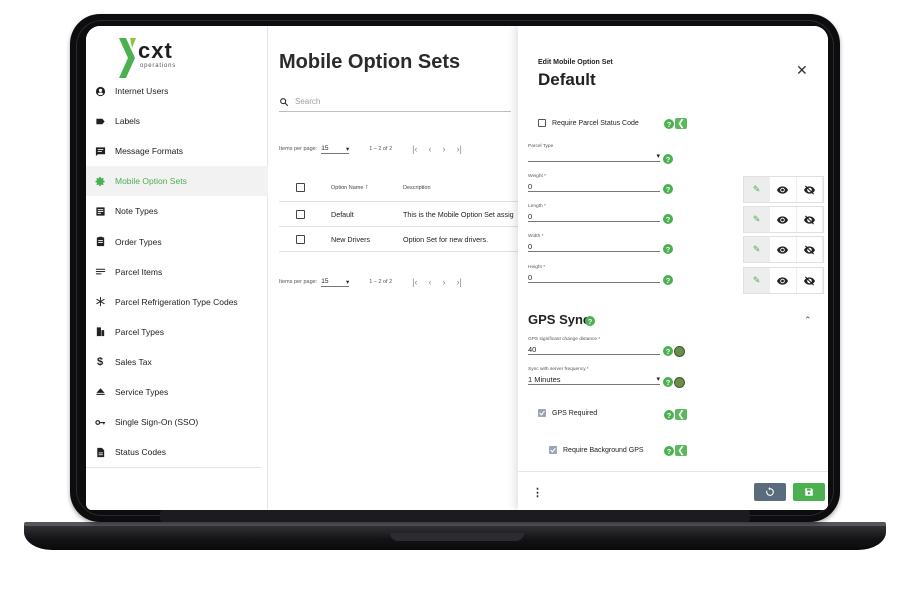 The image size is (903, 600). What do you see at coordinates (559, 319) in the screenshot?
I see `section-title-text: GPS Sync` at bounding box center [559, 319].